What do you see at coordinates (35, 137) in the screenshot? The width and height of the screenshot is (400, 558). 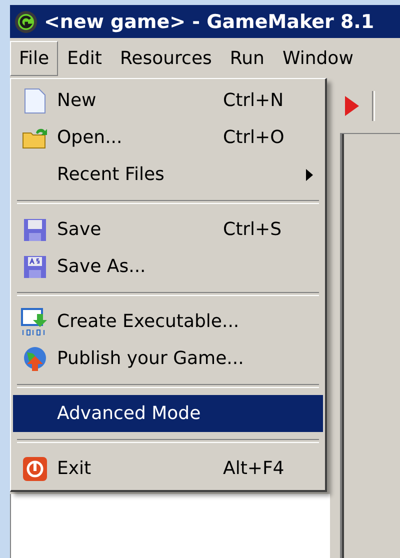 I see `folder-icon` at bounding box center [35, 137].